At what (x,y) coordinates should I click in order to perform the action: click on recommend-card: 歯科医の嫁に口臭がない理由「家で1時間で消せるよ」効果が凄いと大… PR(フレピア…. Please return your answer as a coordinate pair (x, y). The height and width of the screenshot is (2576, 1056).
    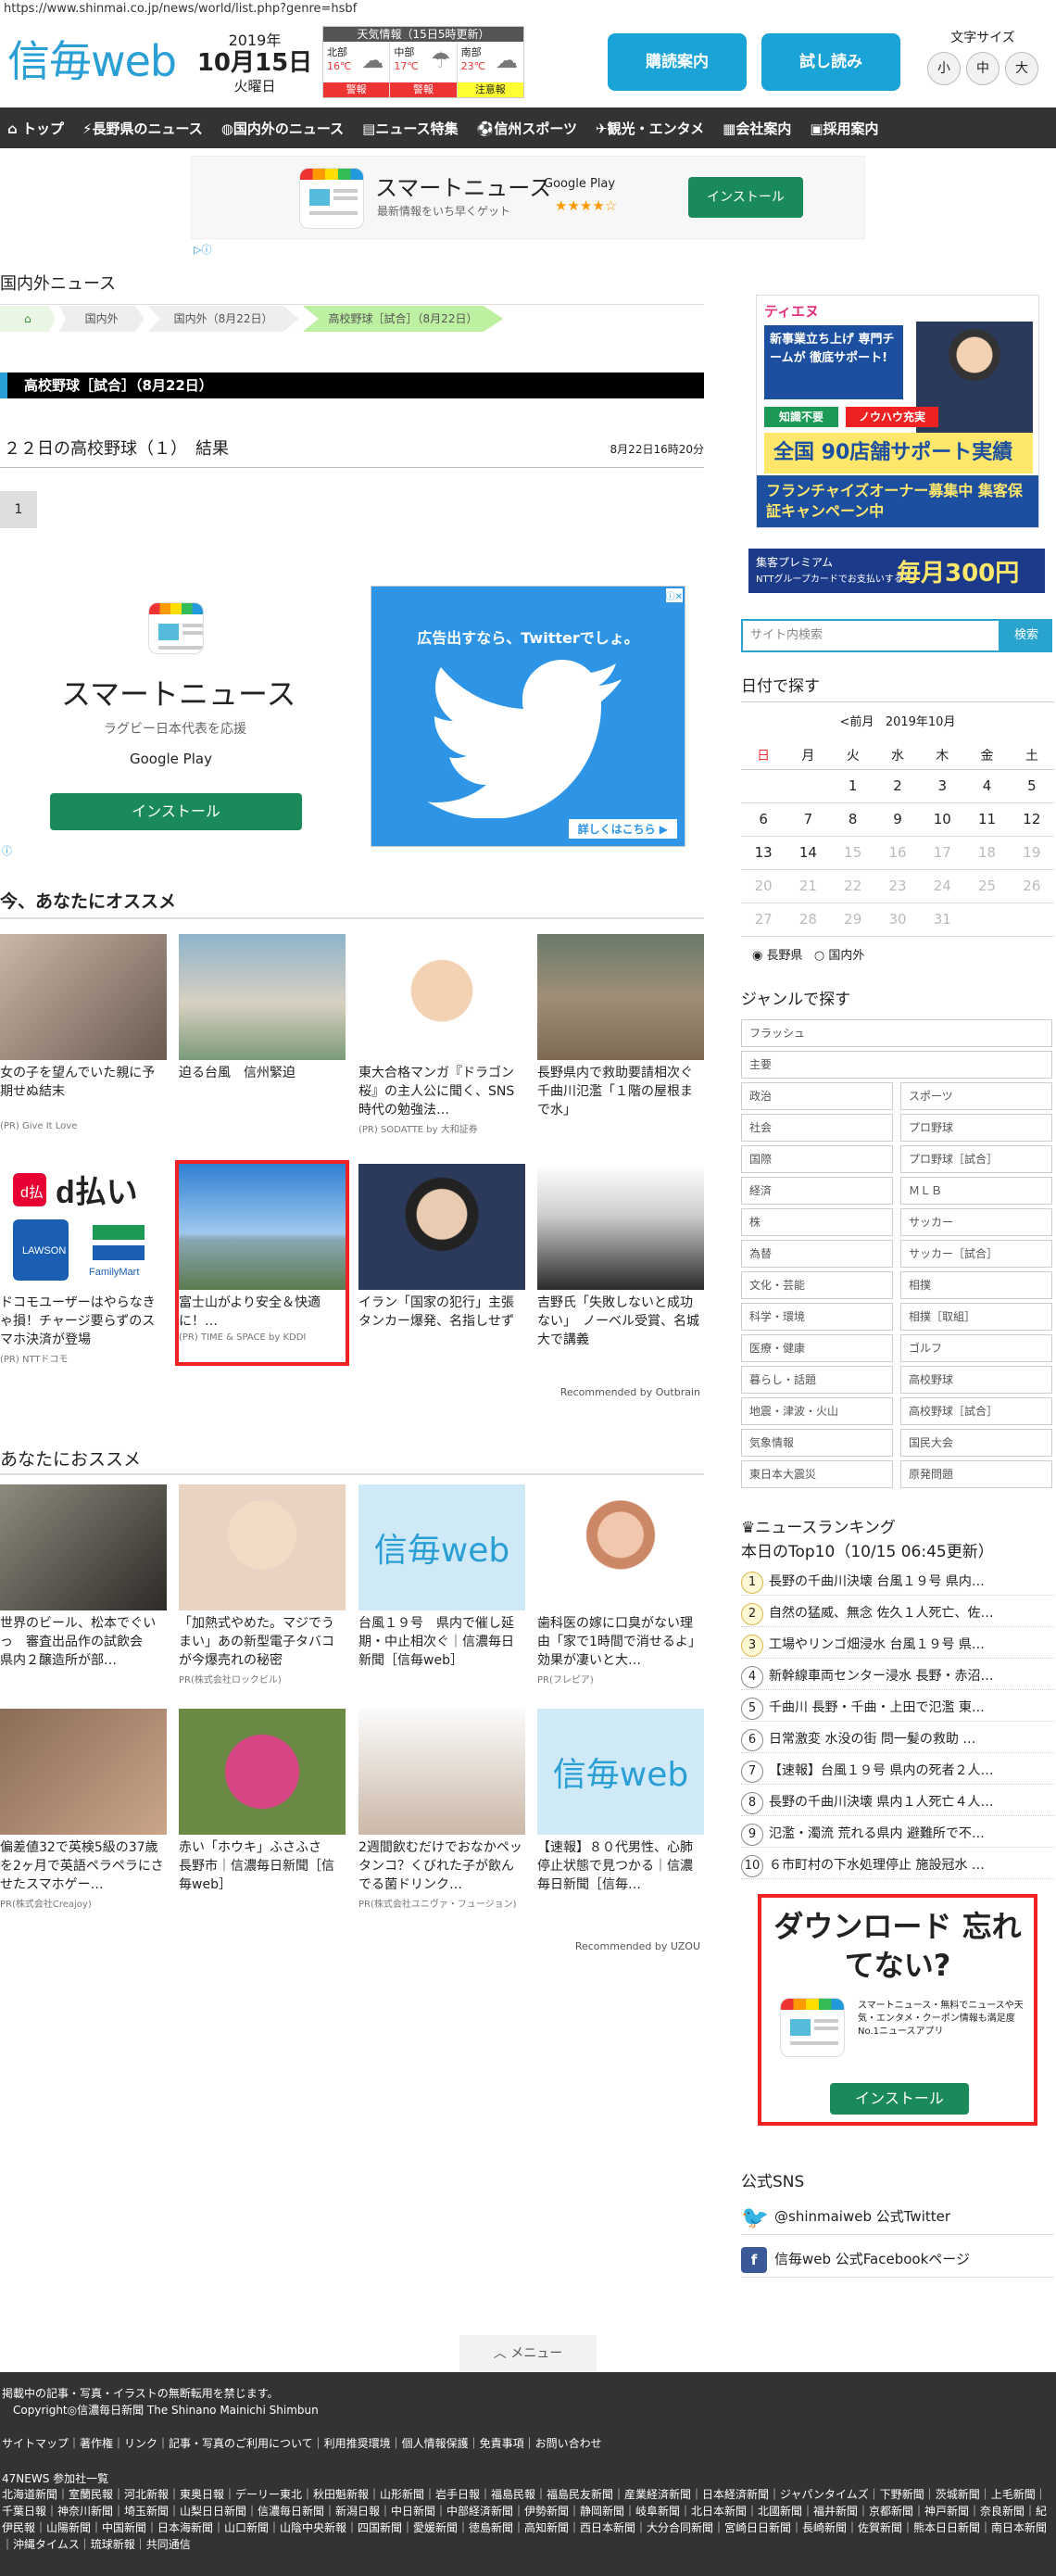
    Looking at the image, I should click on (621, 1585).